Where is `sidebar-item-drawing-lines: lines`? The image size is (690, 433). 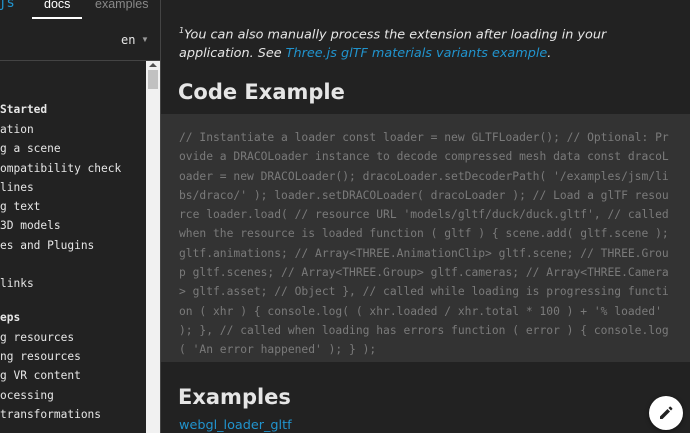
sidebar-item-drawing-lines: lines is located at coordinates (17, 187).